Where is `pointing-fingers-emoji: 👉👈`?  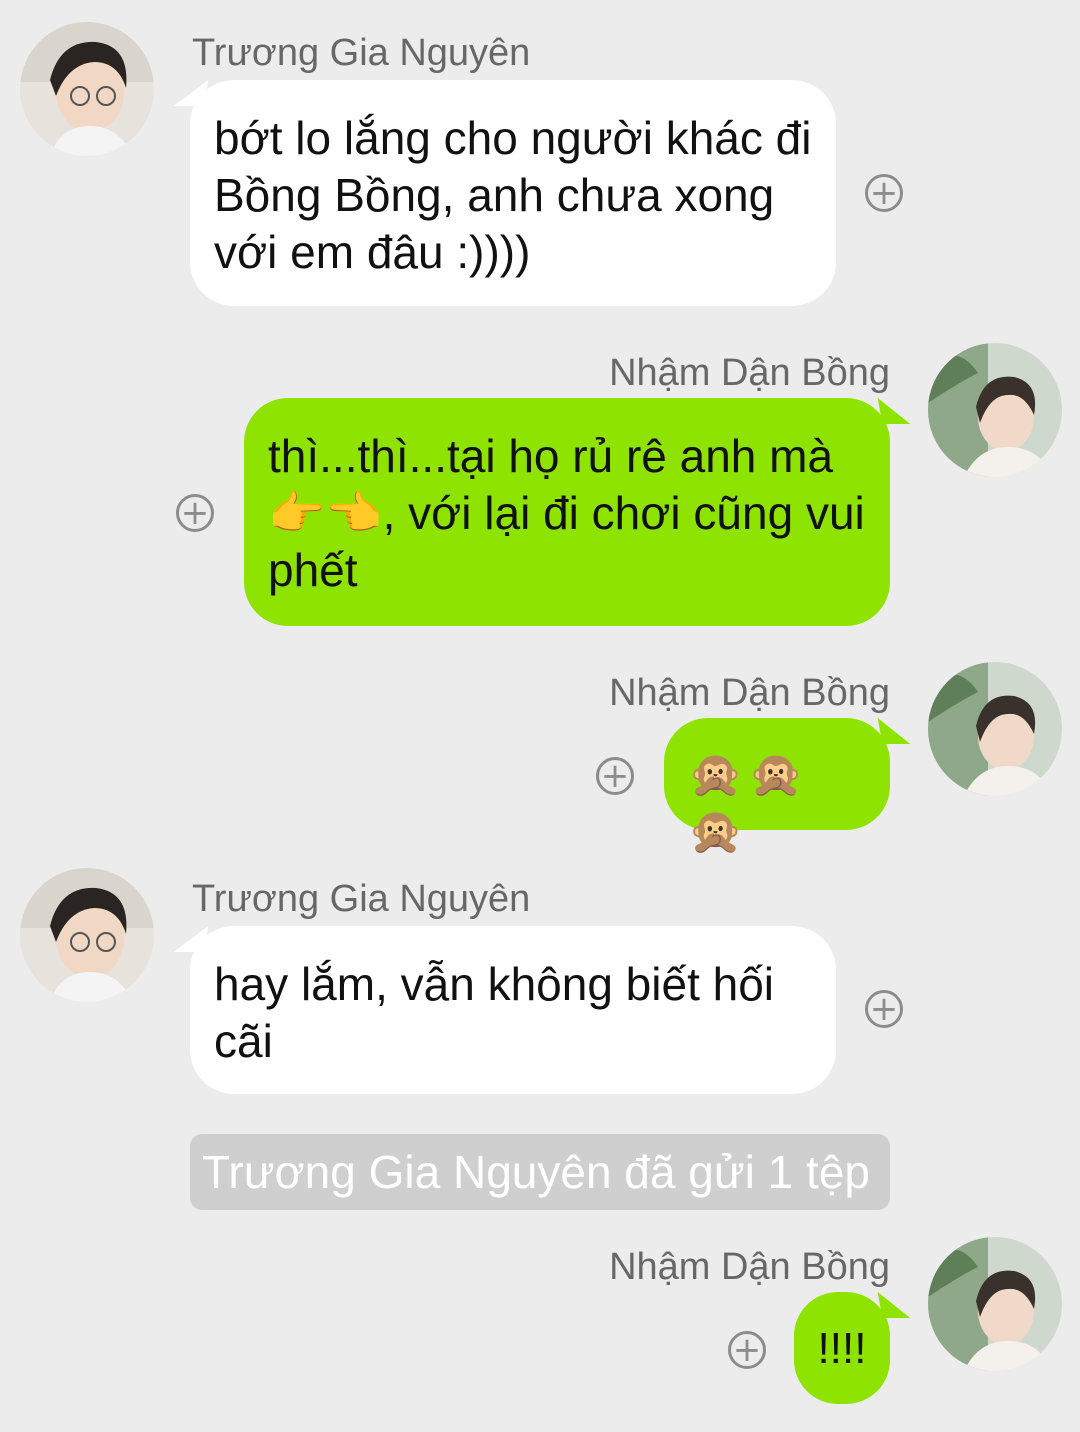
pointing-fingers-emoji: 👉👈 is located at coordinates (325, 513).